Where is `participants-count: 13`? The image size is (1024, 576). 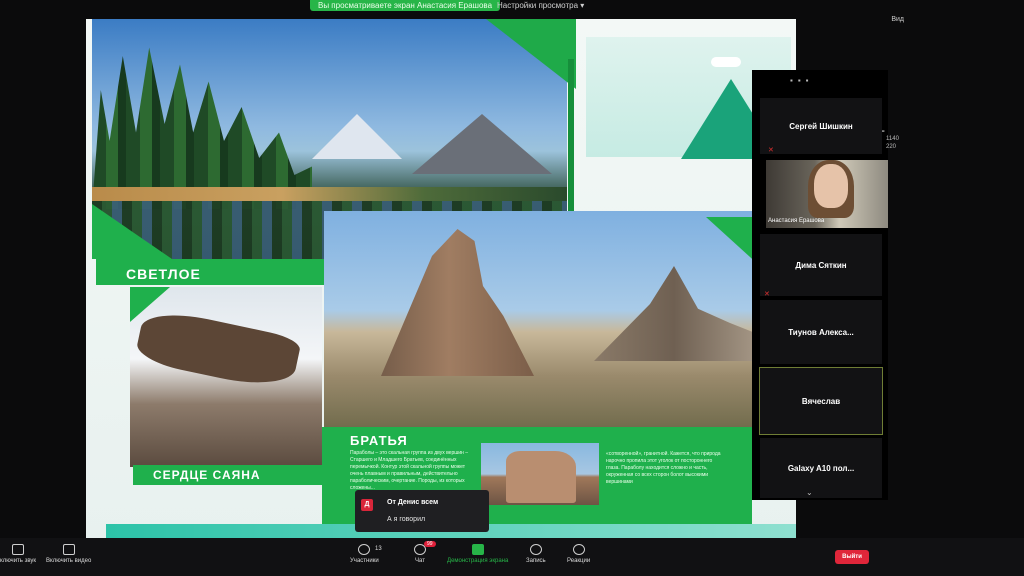
participants-count: 13 is located at coordinates (378, 549).